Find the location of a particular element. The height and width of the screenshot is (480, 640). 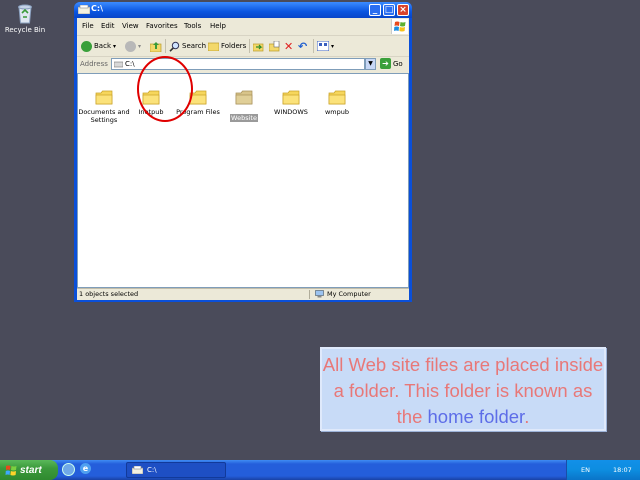

standard-toolbar: Back ▾ ▾ Search Folders ✕ ↶ ▾ is located at coordinates (243, 46).